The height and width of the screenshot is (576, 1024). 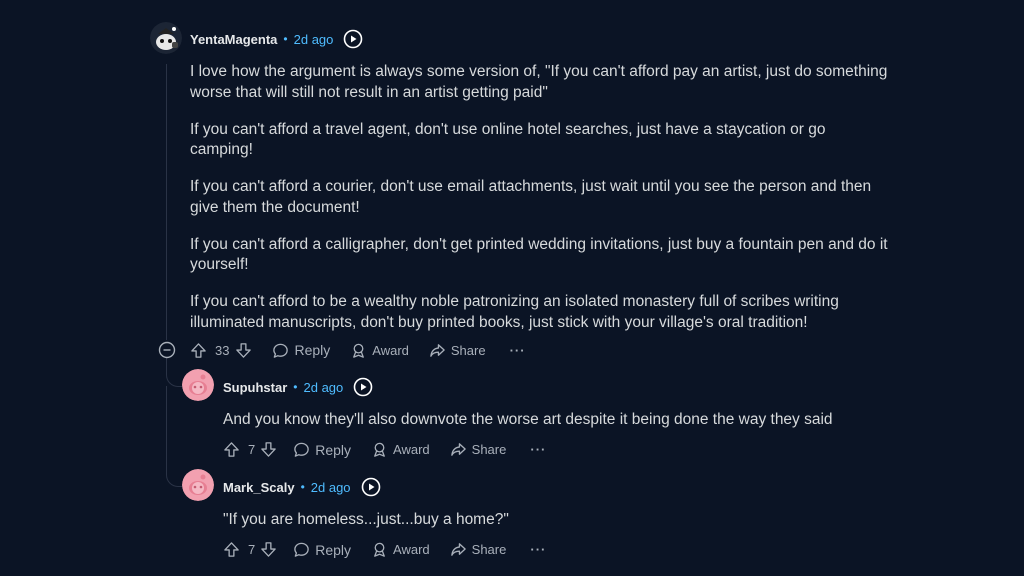 What do you see at coordinates (166, 202) in the screenshot?
I see `thread-line` at bounding box center [166, 202].